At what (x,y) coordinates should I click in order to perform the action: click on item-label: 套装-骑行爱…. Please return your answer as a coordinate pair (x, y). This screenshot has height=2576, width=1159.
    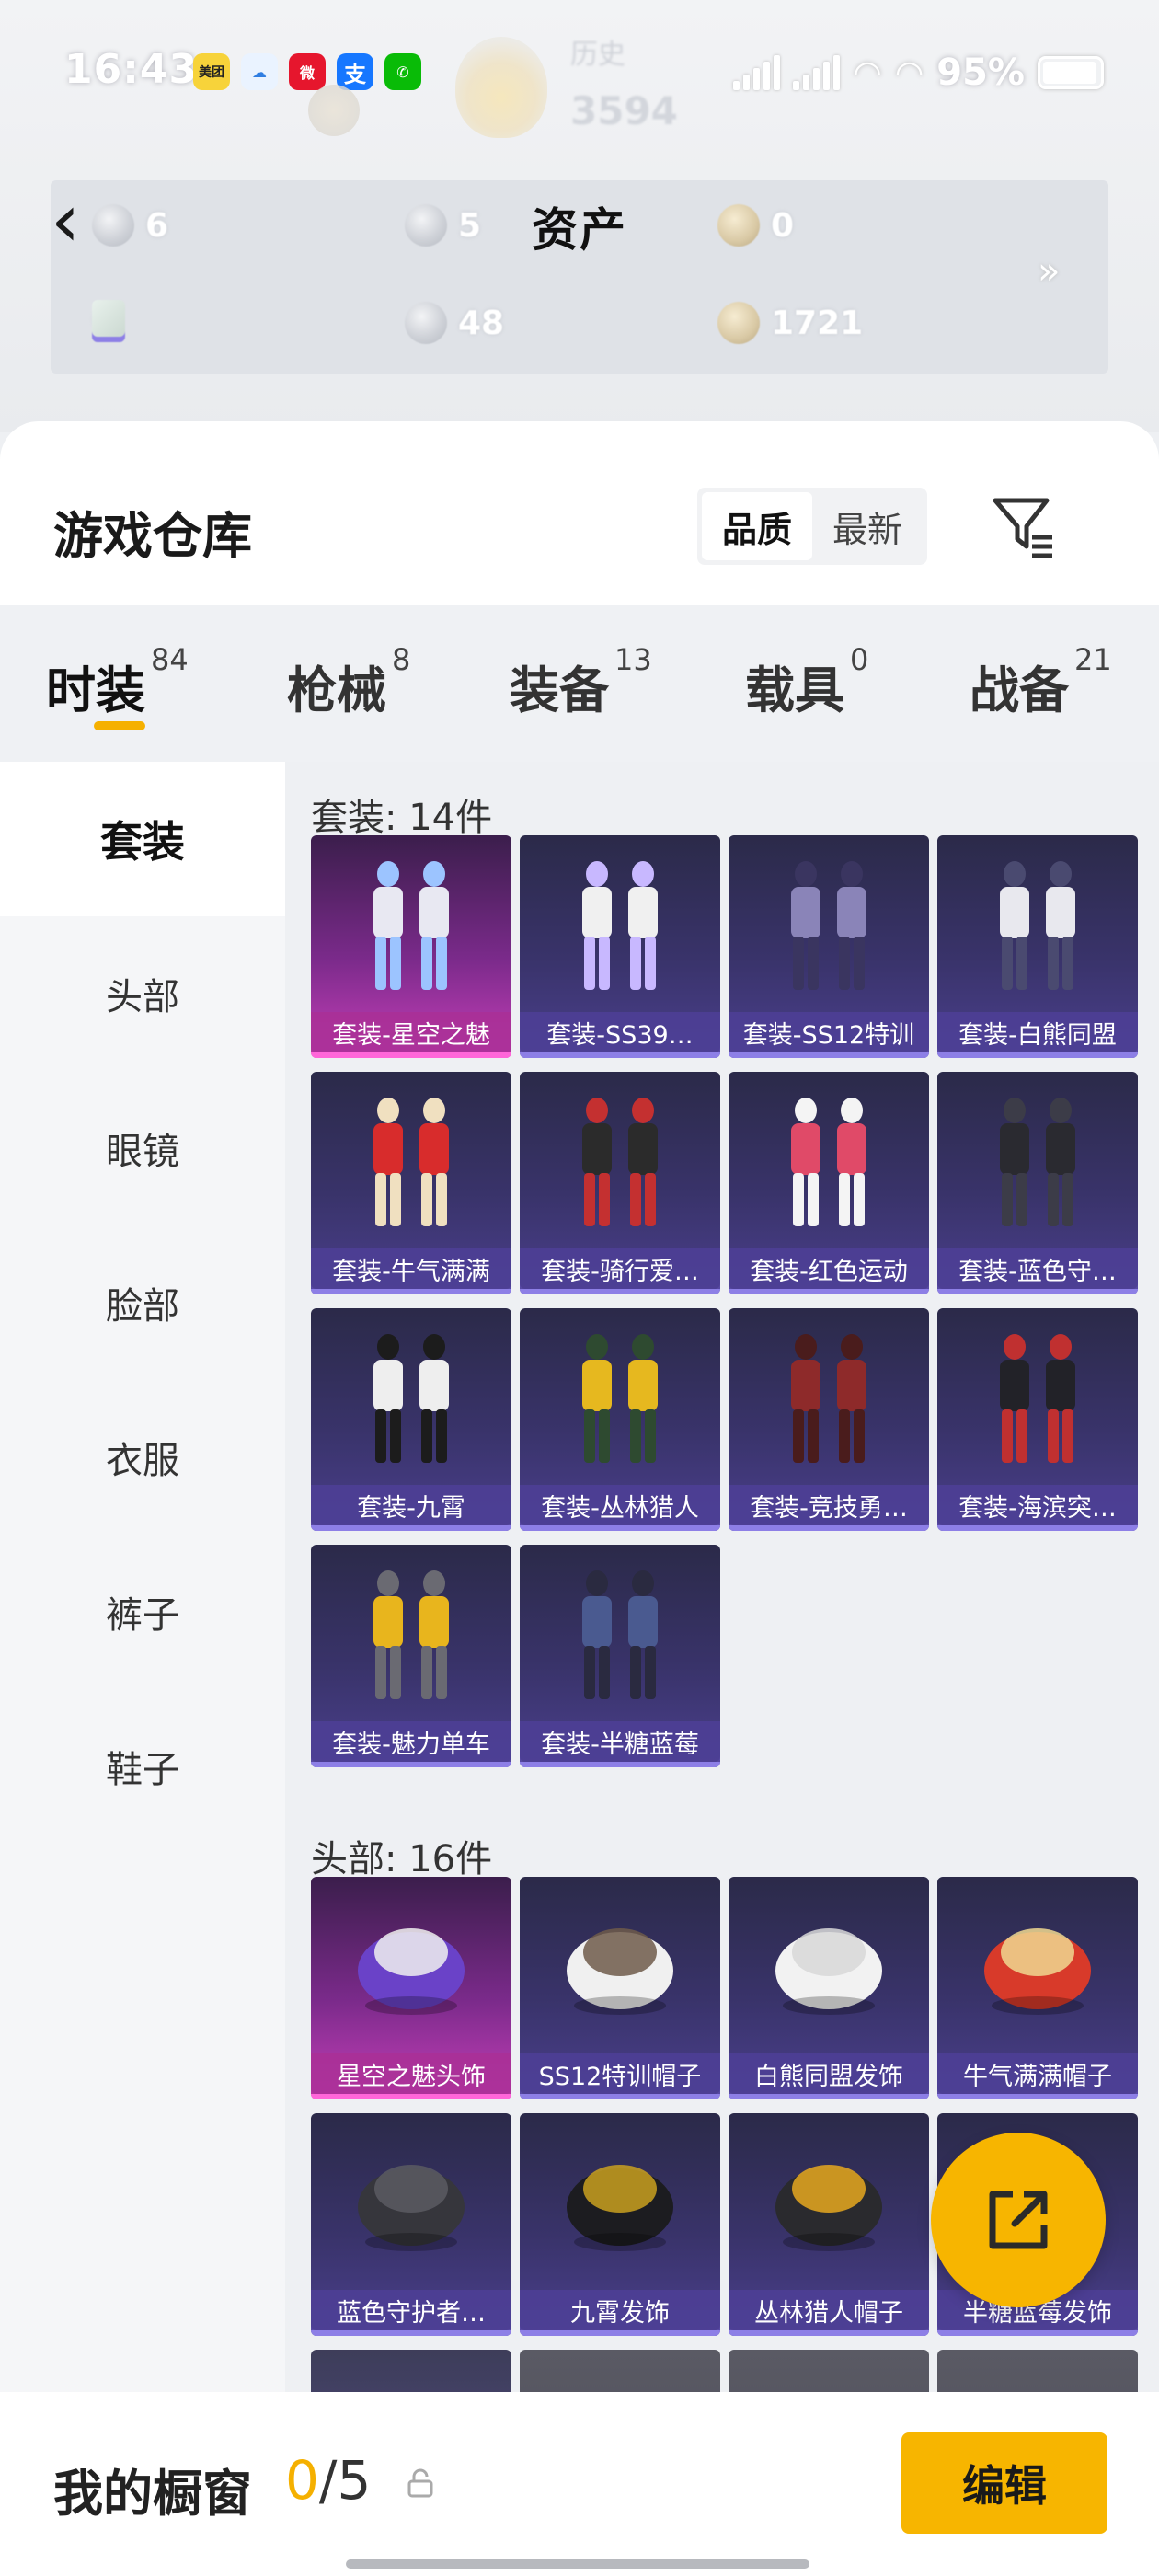
    Looking at the image, I should click on (620, 1268).